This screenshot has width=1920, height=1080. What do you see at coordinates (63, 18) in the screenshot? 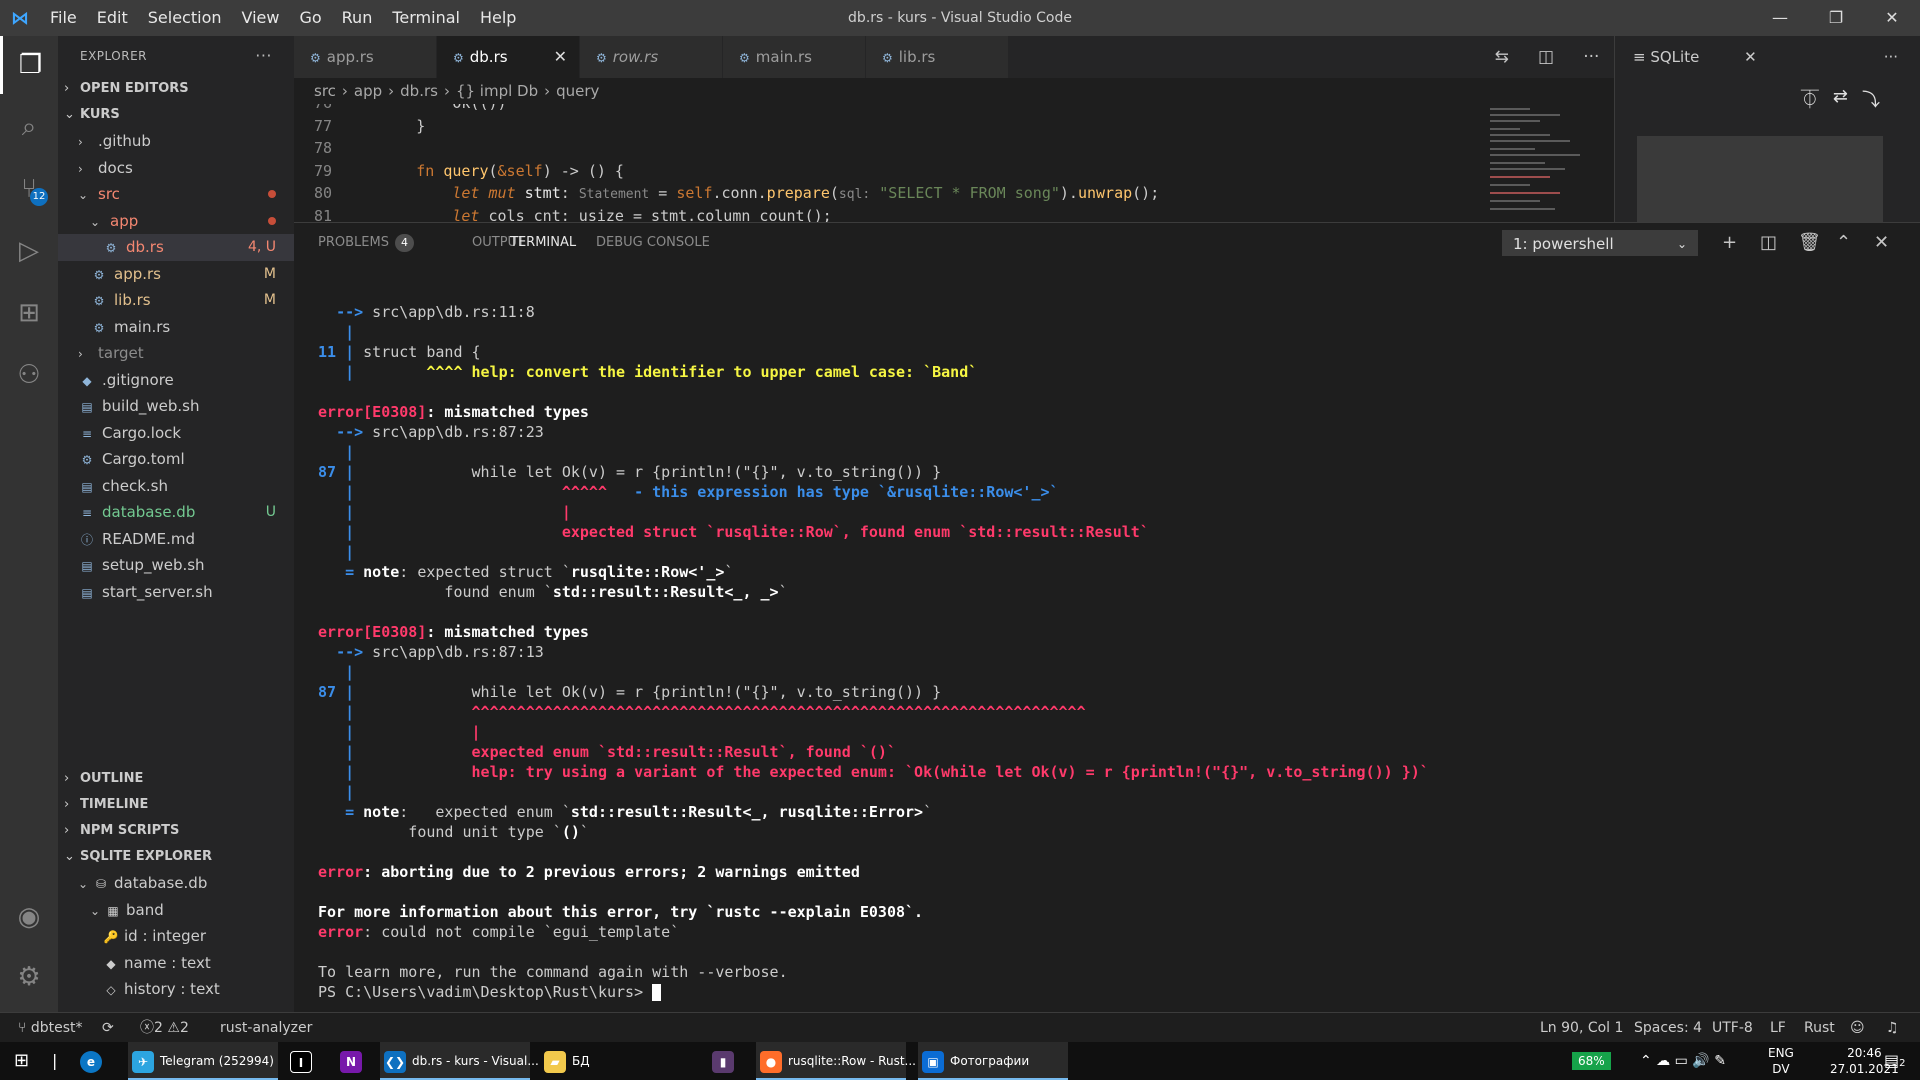
I see `menu-file: File` at bounding box center [63, 18].